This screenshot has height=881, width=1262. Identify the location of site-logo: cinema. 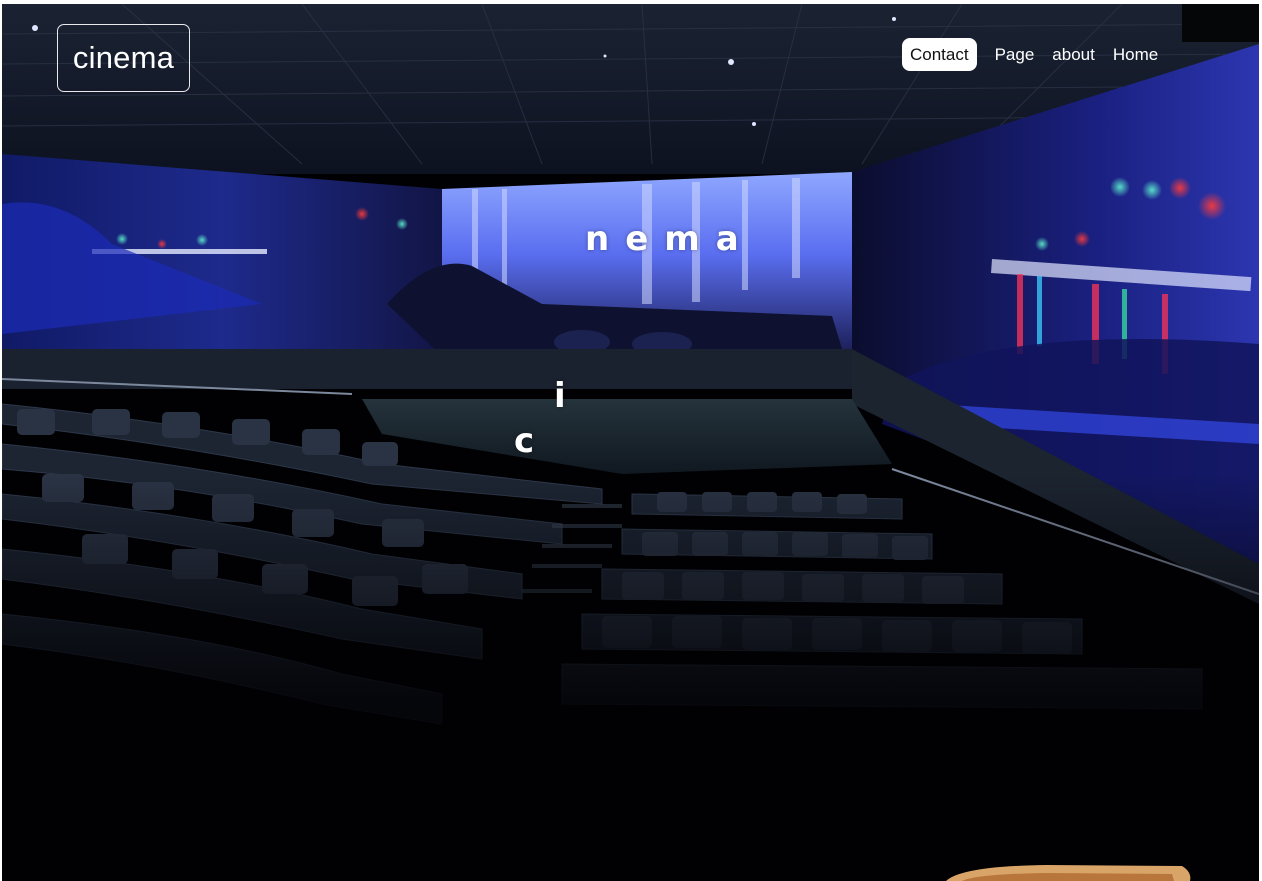
(123, 58).